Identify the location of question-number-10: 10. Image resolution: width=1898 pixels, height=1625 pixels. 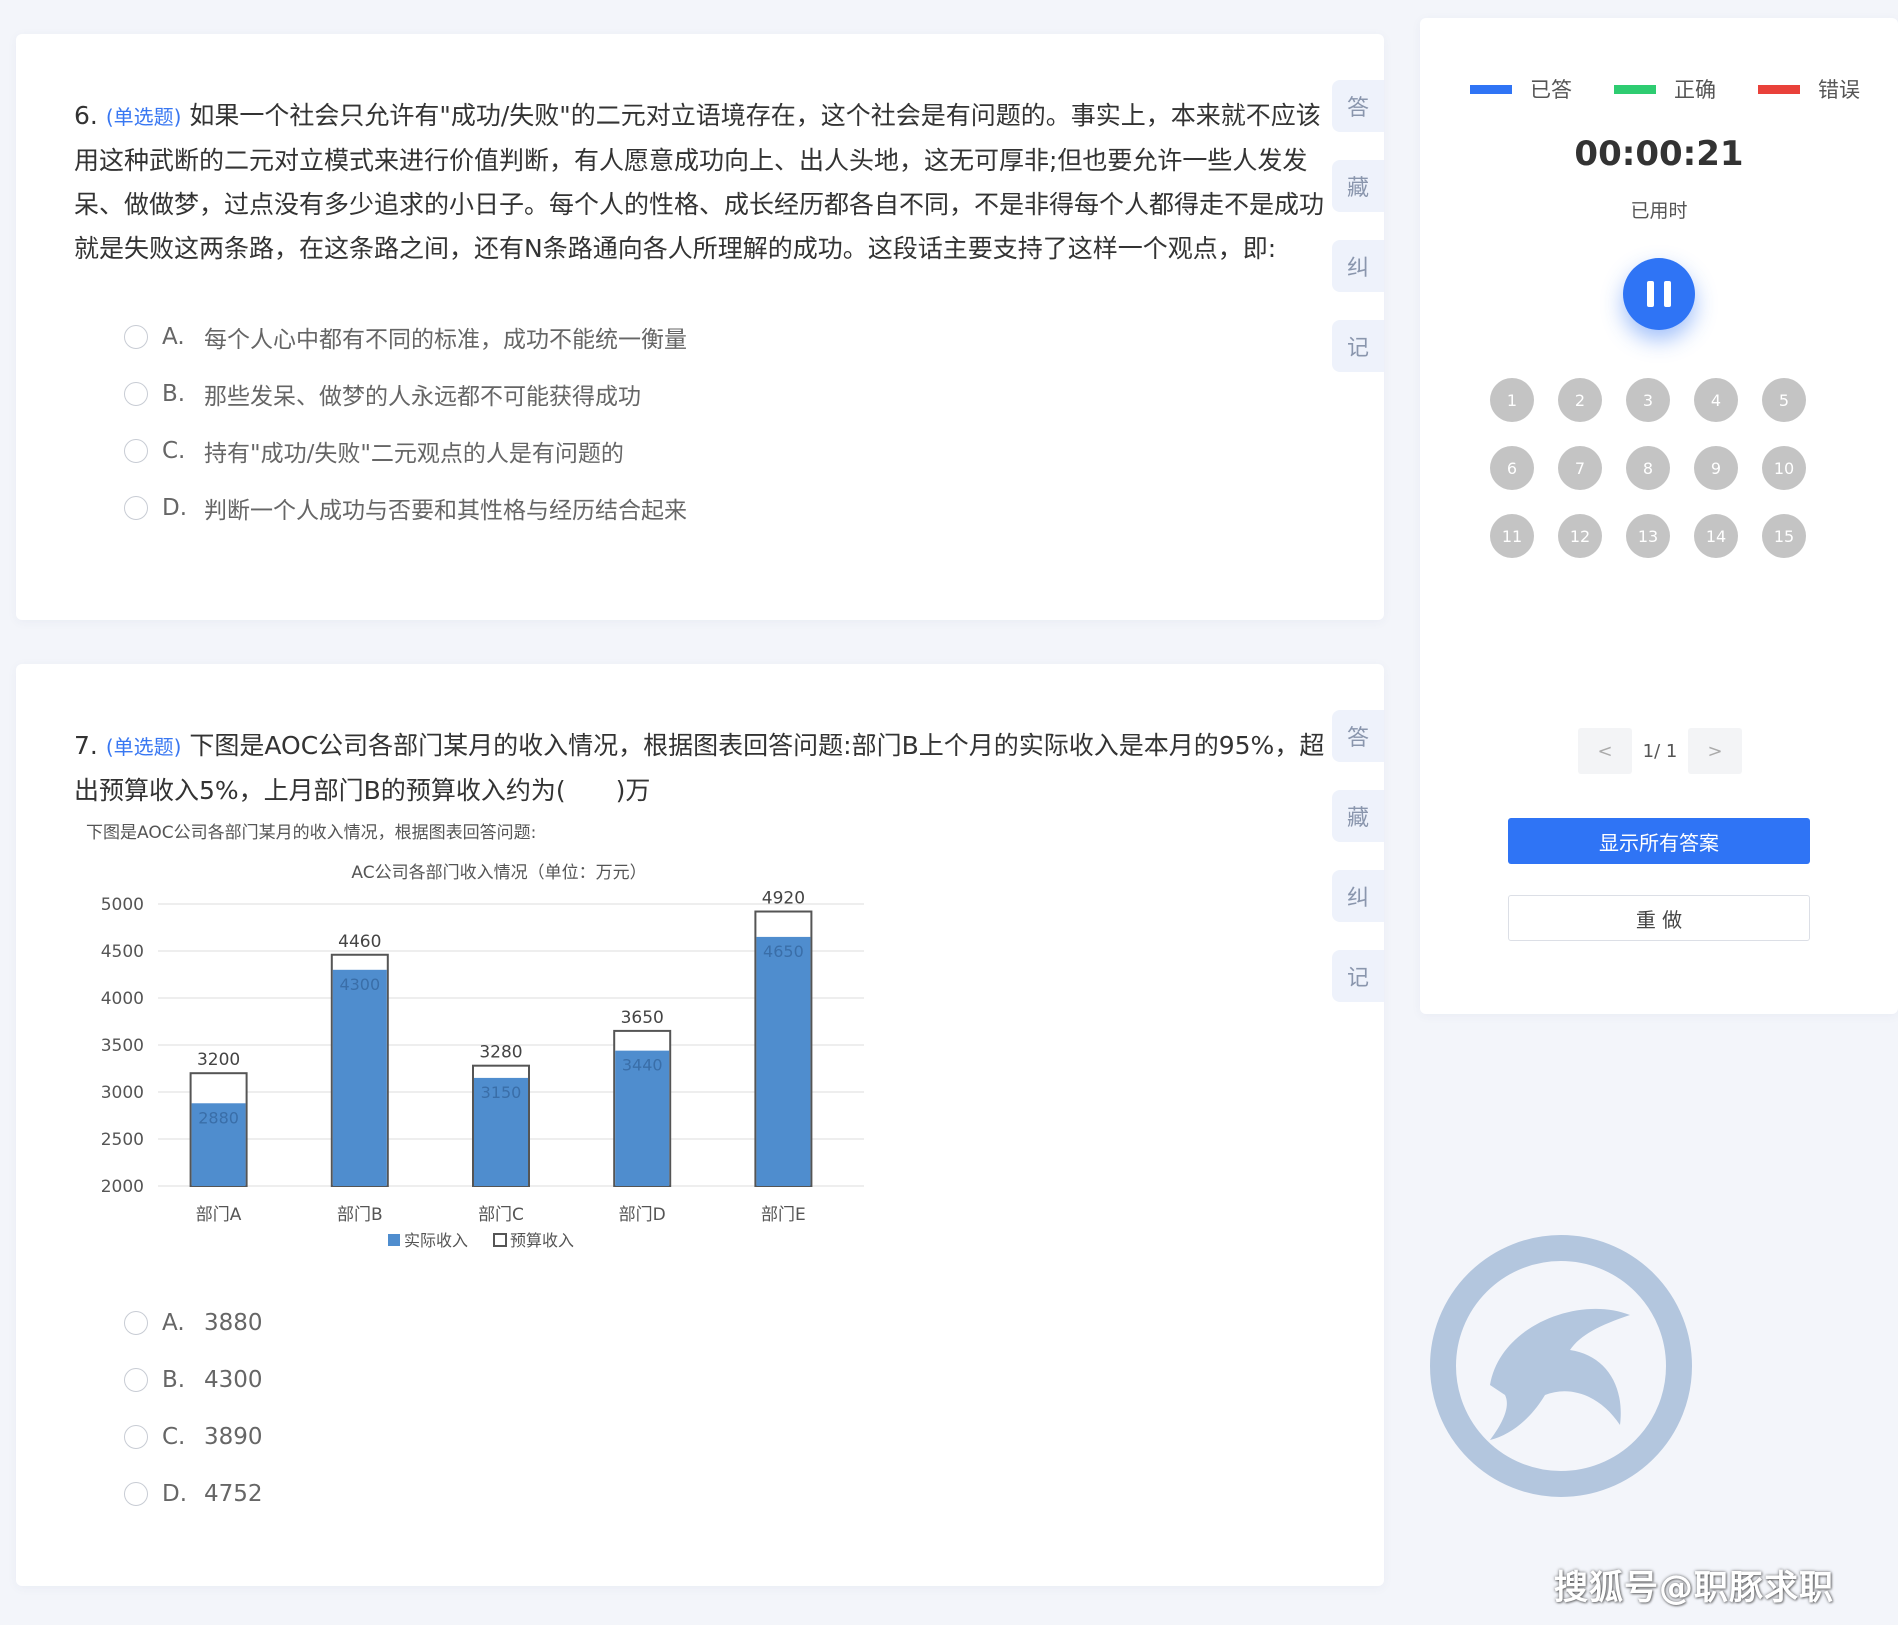
(1784, 468).